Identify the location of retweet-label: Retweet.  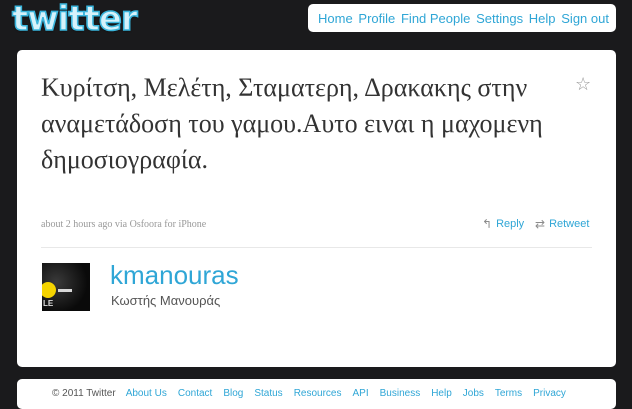
(569, 224).